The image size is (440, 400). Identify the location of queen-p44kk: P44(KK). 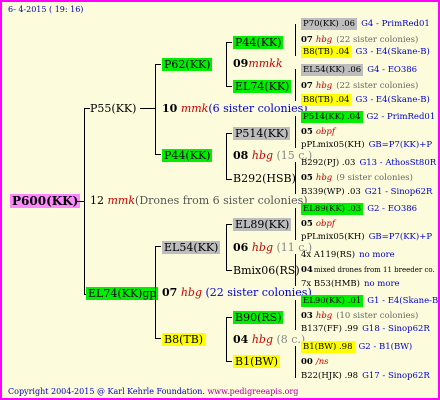
(258, 42).